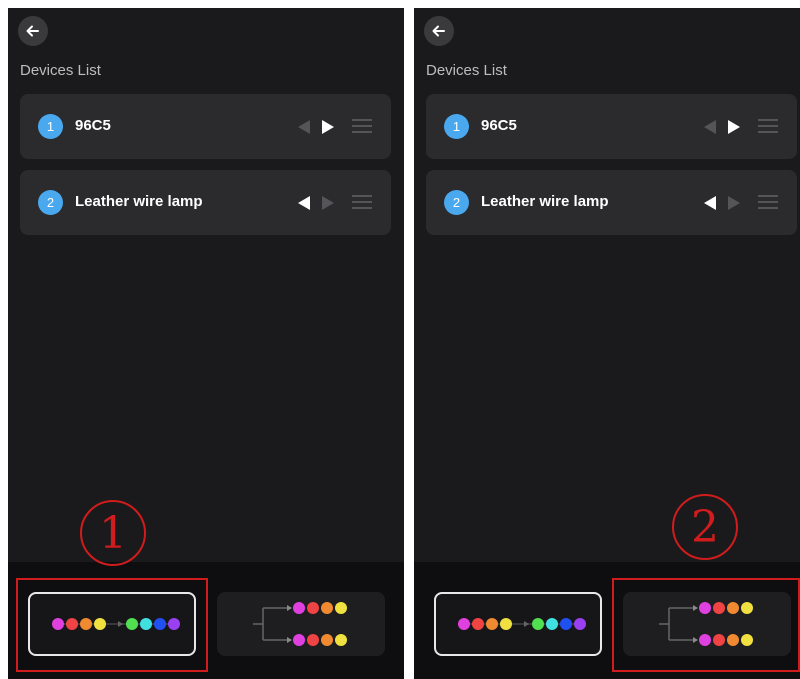 The image size is (800, 679). Describe the element at coordinates (113, 533) in the screenshot. I see `callout-number: 1` at that location.